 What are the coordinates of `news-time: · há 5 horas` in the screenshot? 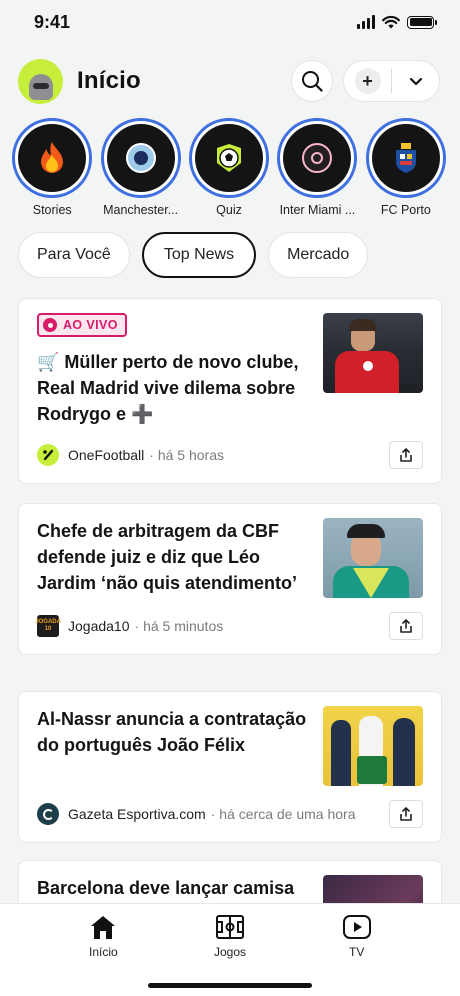 It's located at (186, 455).